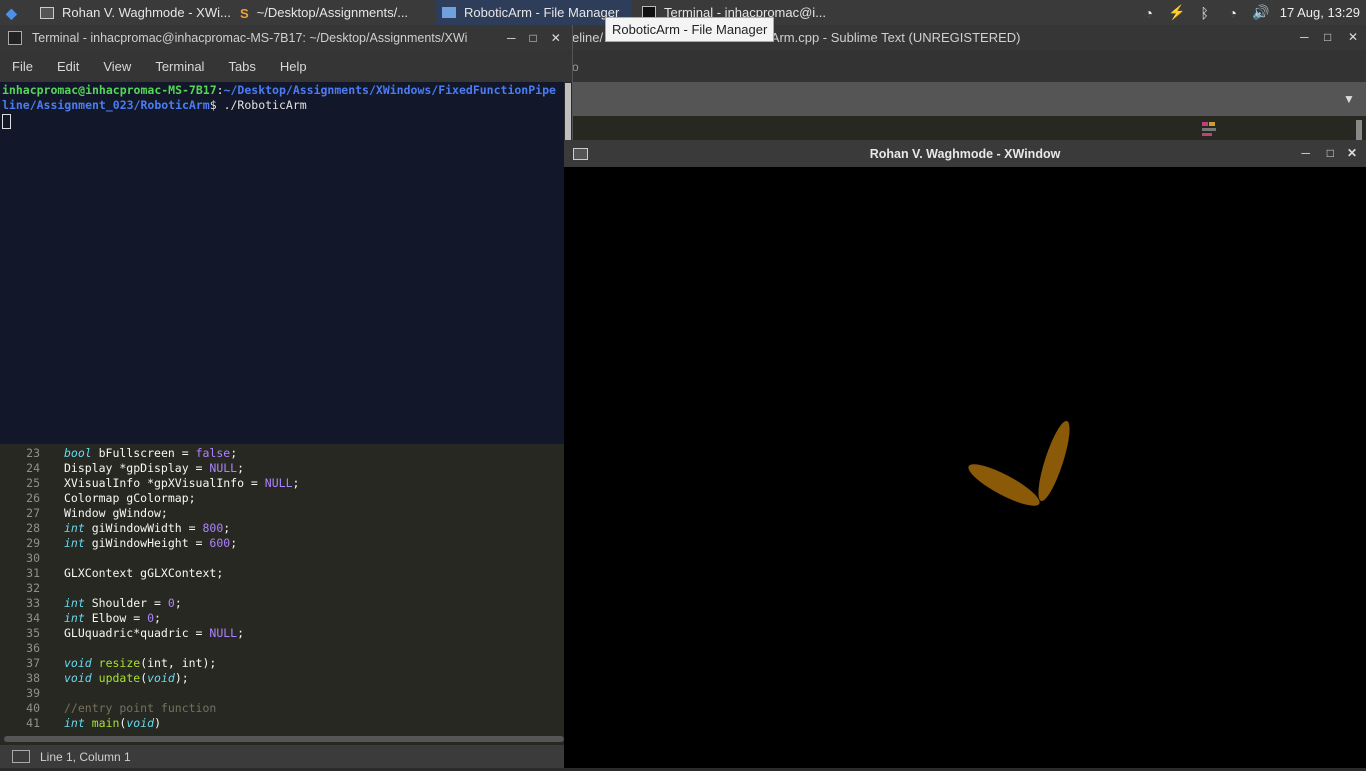 This screenshot has height=771, width=1366. What do you see at coordinates (68, 66) in the screenshot?
I see `menu-edit: Edit` at bounding box center [68, 66].